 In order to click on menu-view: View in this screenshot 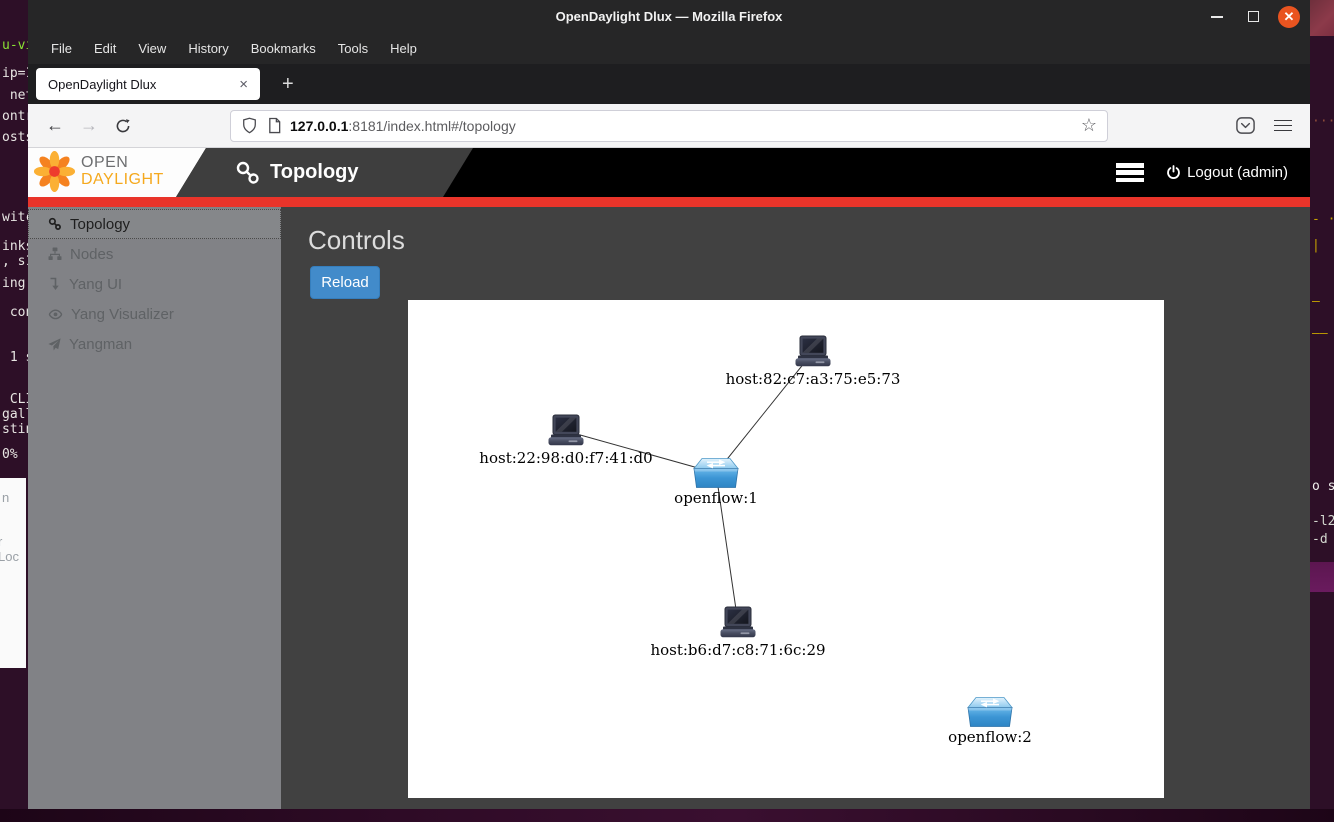, I will do `click(152, 48)`.